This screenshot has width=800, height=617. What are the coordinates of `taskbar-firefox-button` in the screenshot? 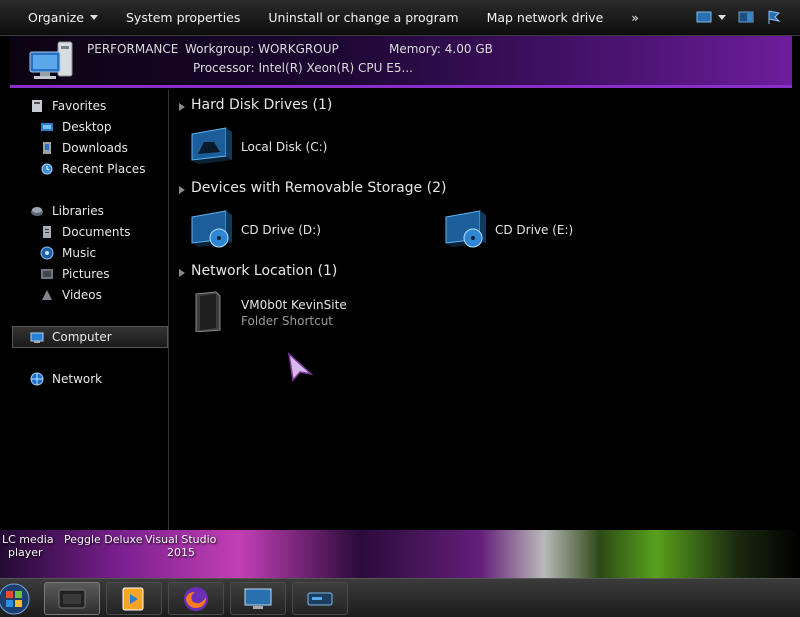 It's located at (196, 598).